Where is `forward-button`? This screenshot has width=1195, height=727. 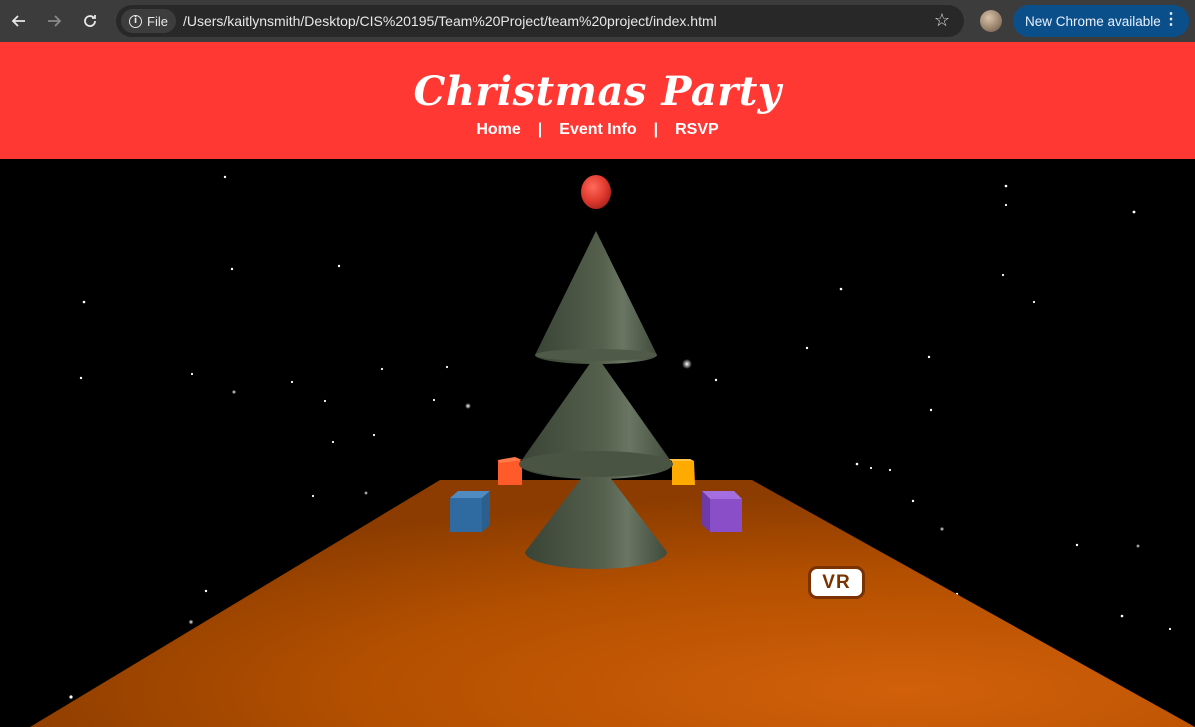 forward-button is located at coordinates (54, 21).